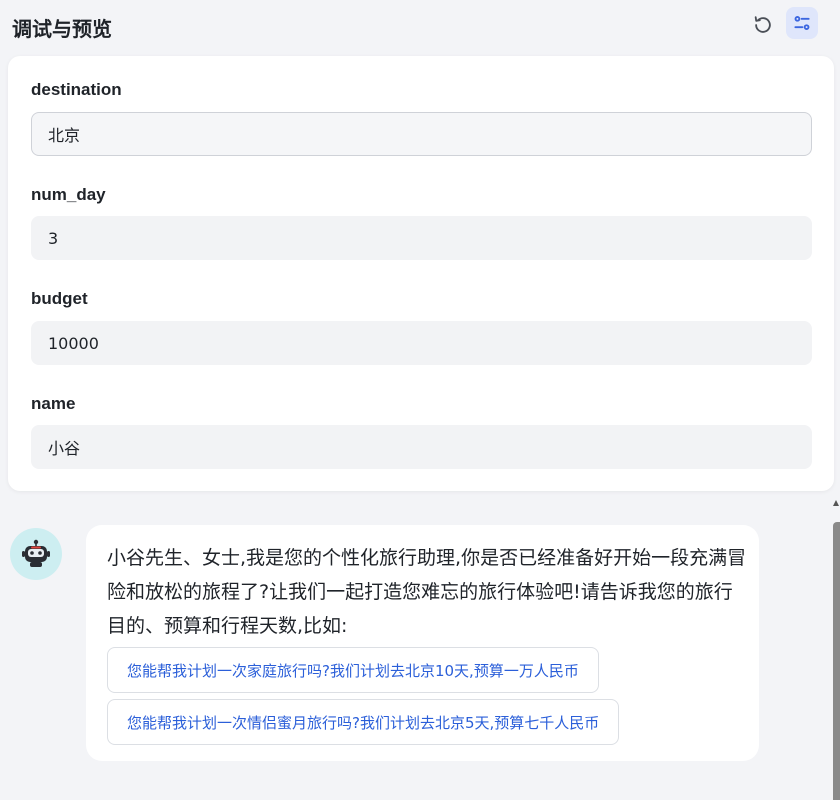 The image size is (840, 800). I want to click on avatar, so click(36, 554).